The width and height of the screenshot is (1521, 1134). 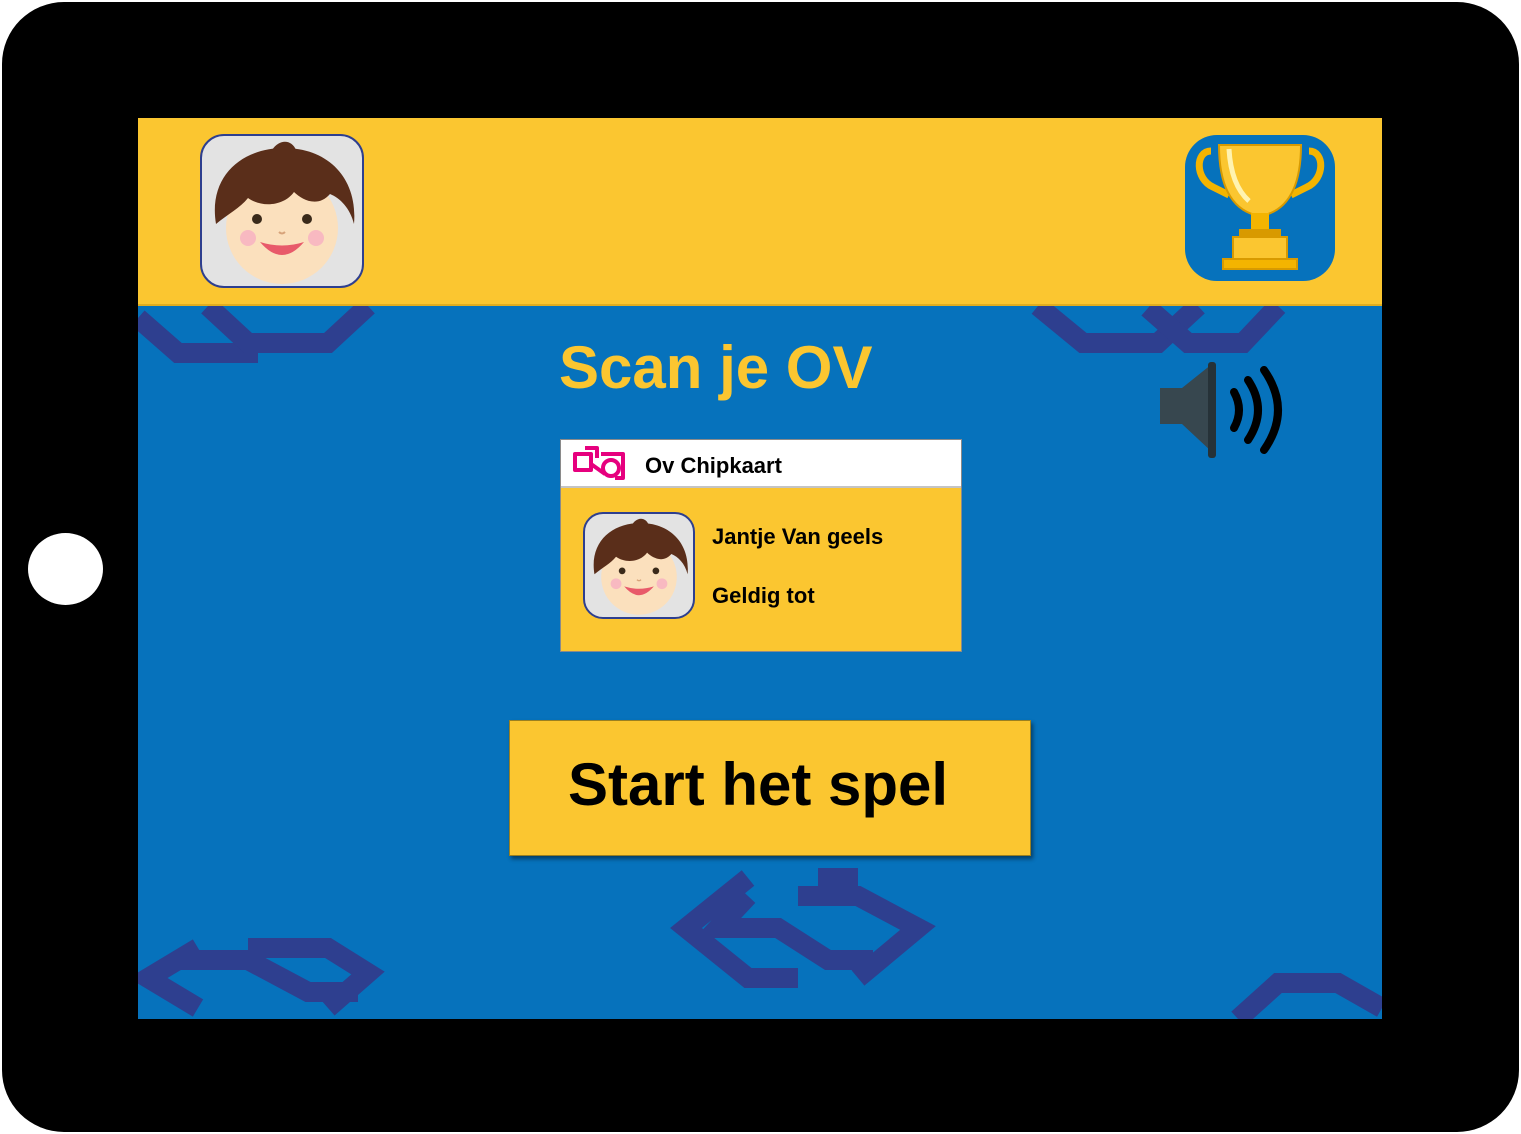 What do you see at coordinates (65, 569) in the screenshot?
I see `home-button` at bounding box center [65, 569].